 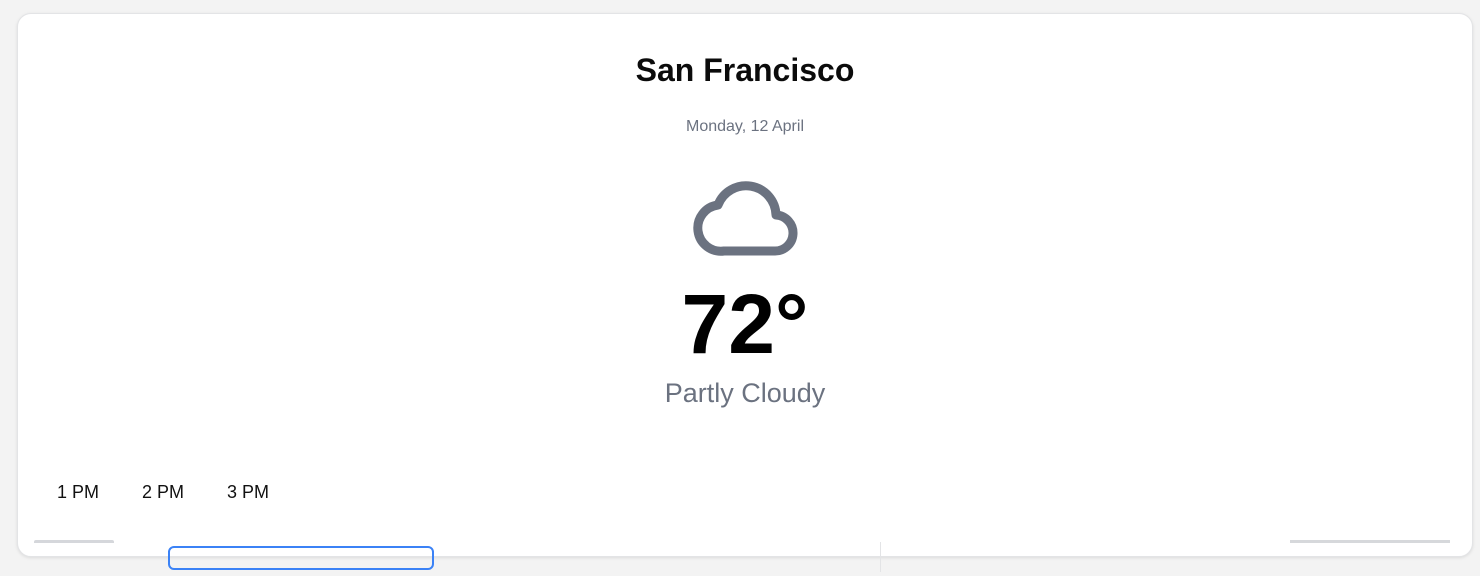 I want to click on cloud-icon, so click(x=745, y=218).